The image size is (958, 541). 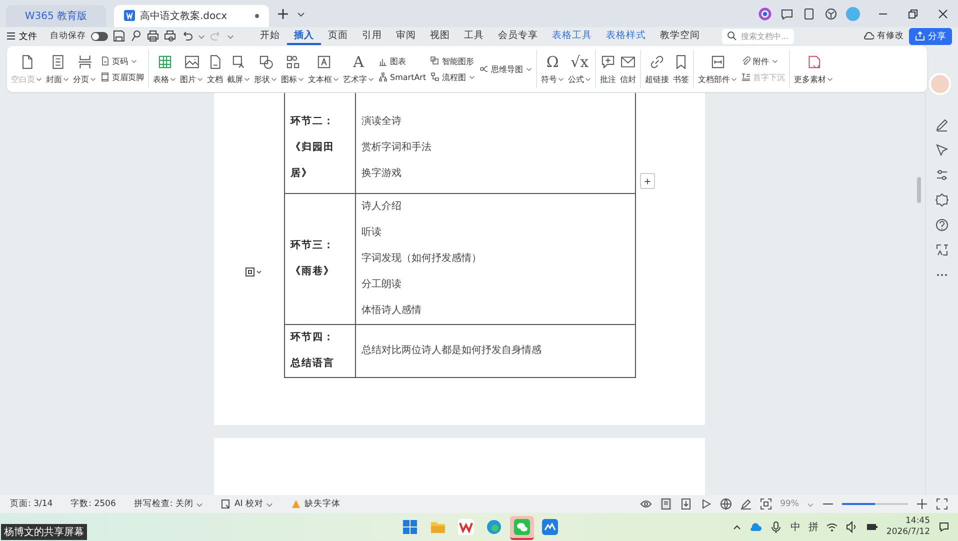 I want to click on sync-status: 有修改, so click(x=884, y=36).